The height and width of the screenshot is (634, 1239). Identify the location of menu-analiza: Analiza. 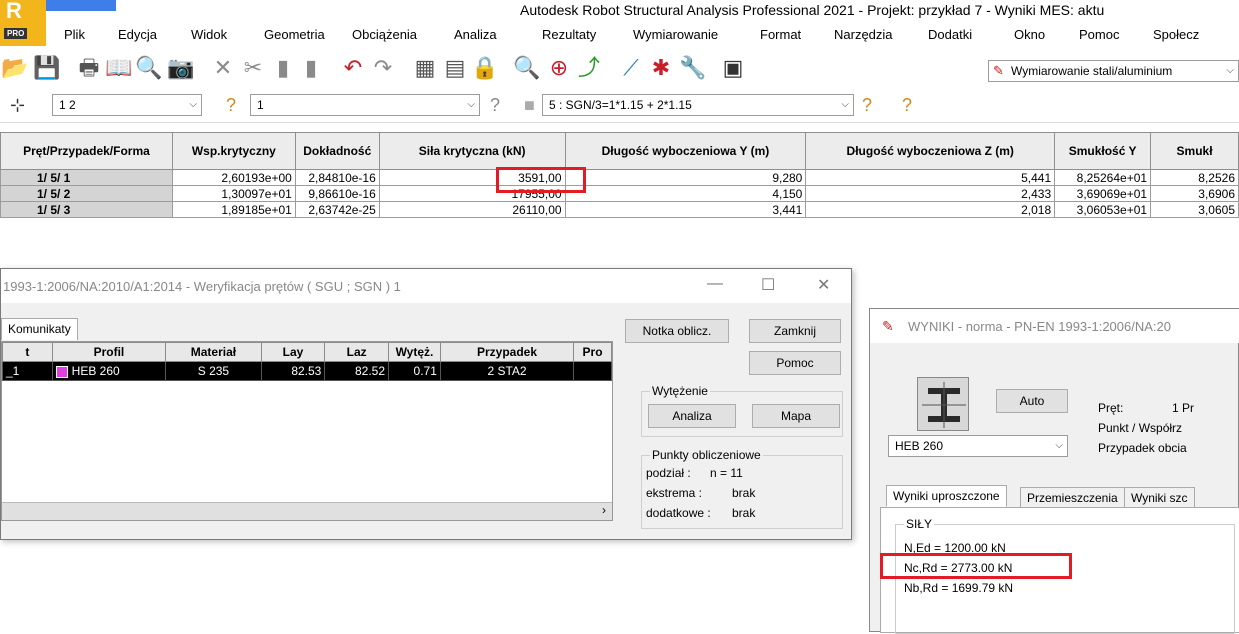
(475, 34).